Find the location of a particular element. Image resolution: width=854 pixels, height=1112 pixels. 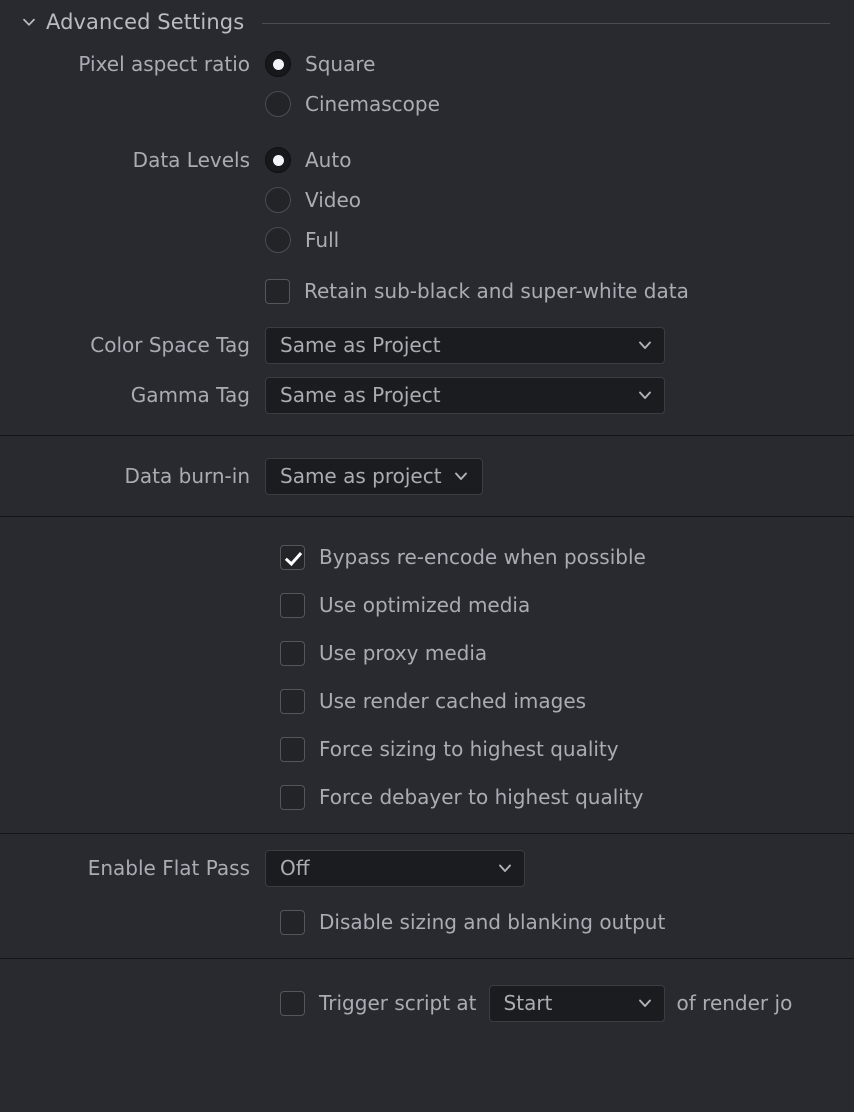

data-burn-in-value: Same as project is located at coordinates (361, 476).